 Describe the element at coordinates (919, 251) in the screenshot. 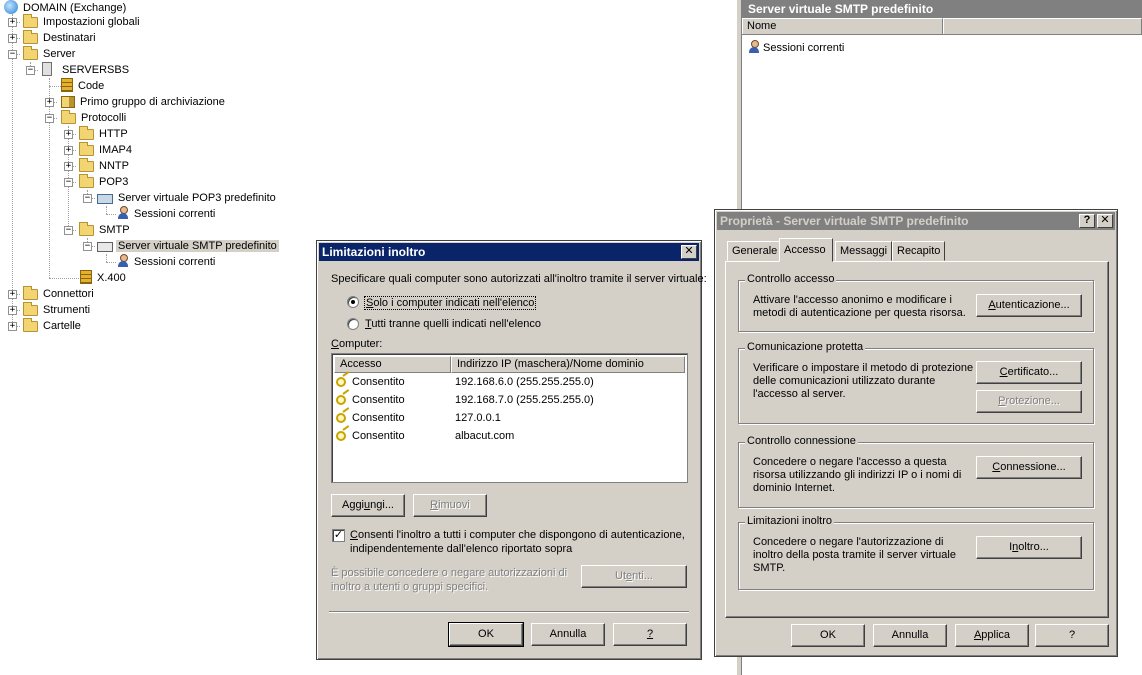

I see `tab-recapito: Recapito` at that location.